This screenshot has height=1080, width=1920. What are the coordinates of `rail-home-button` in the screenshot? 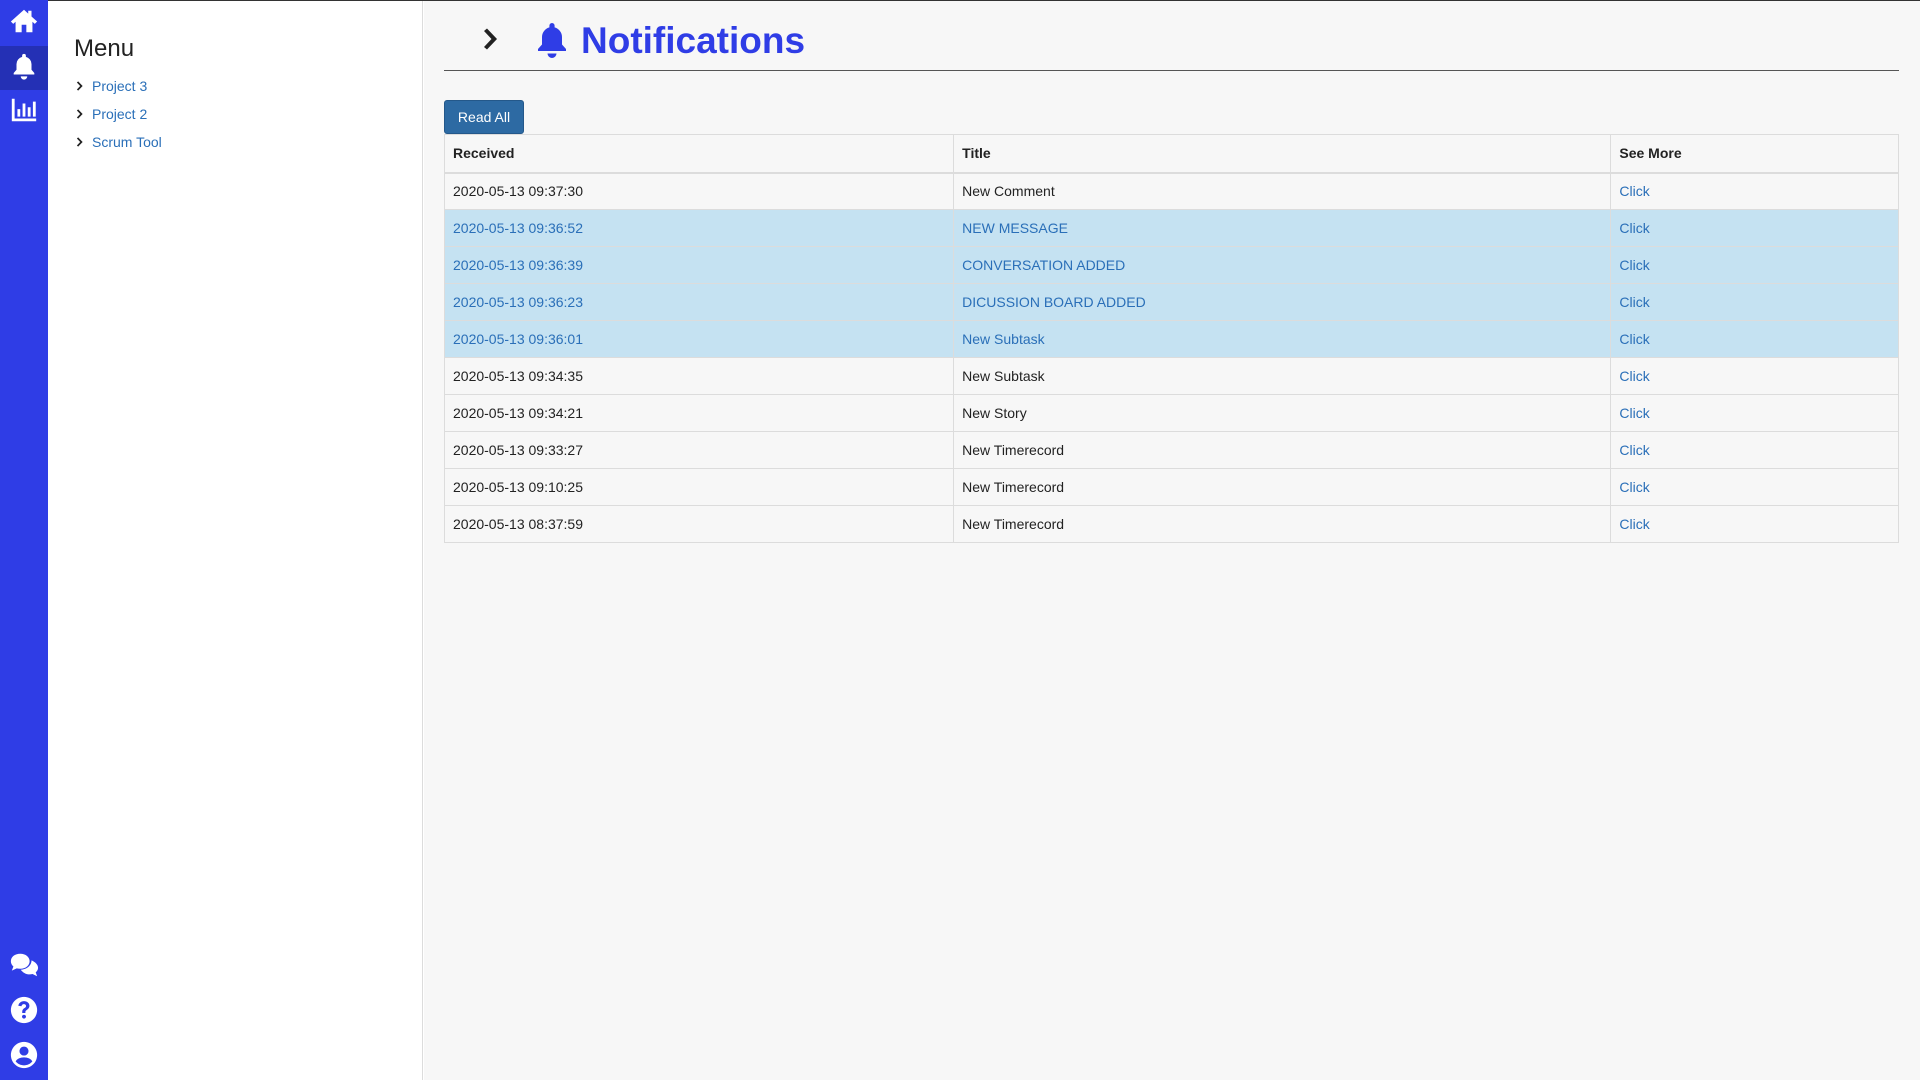 It's located at (24, 23).